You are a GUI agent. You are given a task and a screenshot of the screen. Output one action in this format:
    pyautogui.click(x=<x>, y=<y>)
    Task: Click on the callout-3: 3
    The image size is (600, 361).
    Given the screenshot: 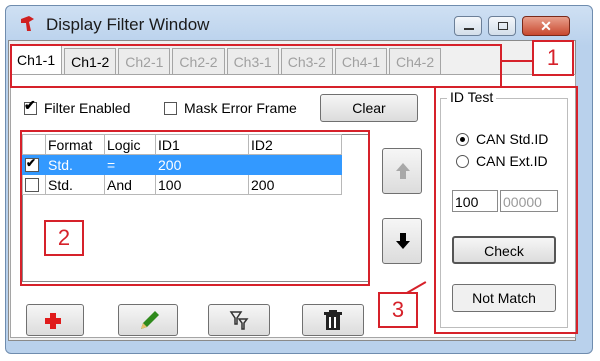 What is the action you would take?
    pyautogui.click(x=398, y=310)
    